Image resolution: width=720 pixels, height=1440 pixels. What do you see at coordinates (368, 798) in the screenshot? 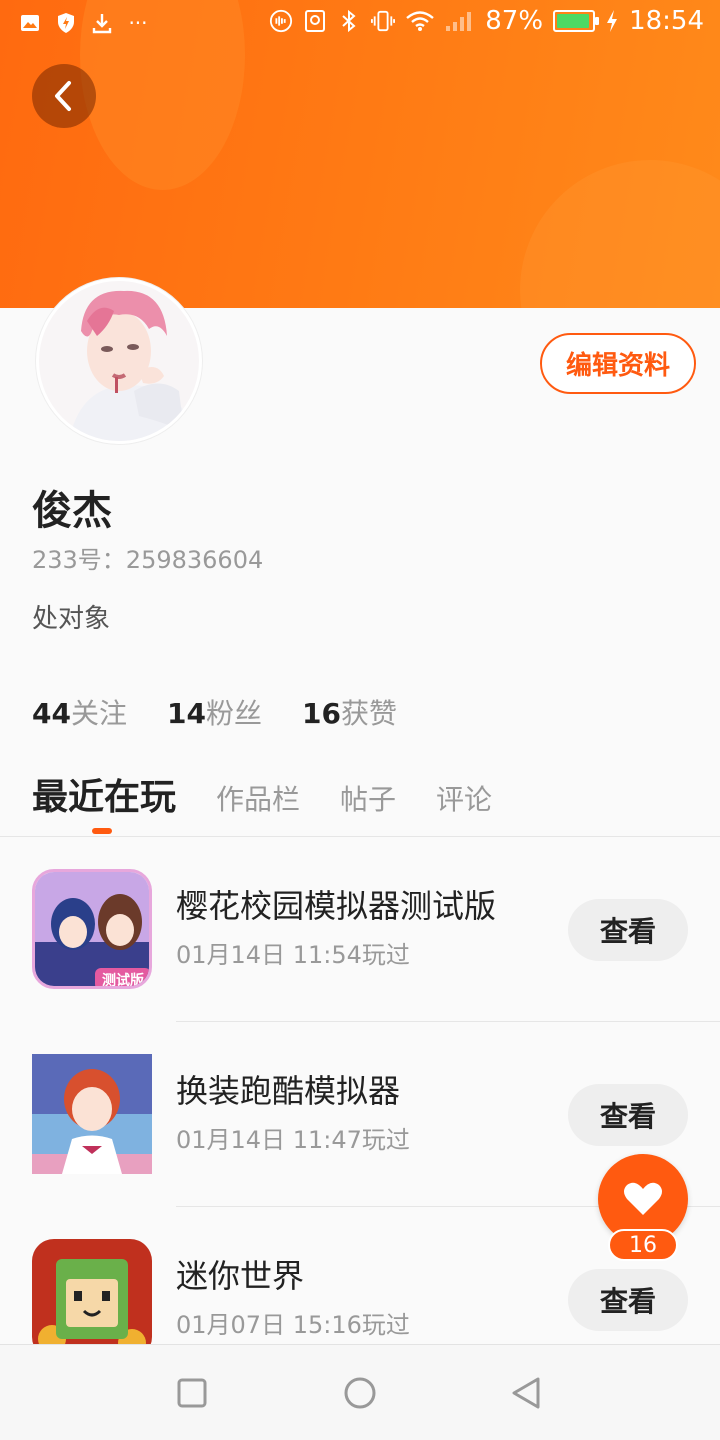
I see `tab-posts: 帖子` at bounding box center [368, 798].